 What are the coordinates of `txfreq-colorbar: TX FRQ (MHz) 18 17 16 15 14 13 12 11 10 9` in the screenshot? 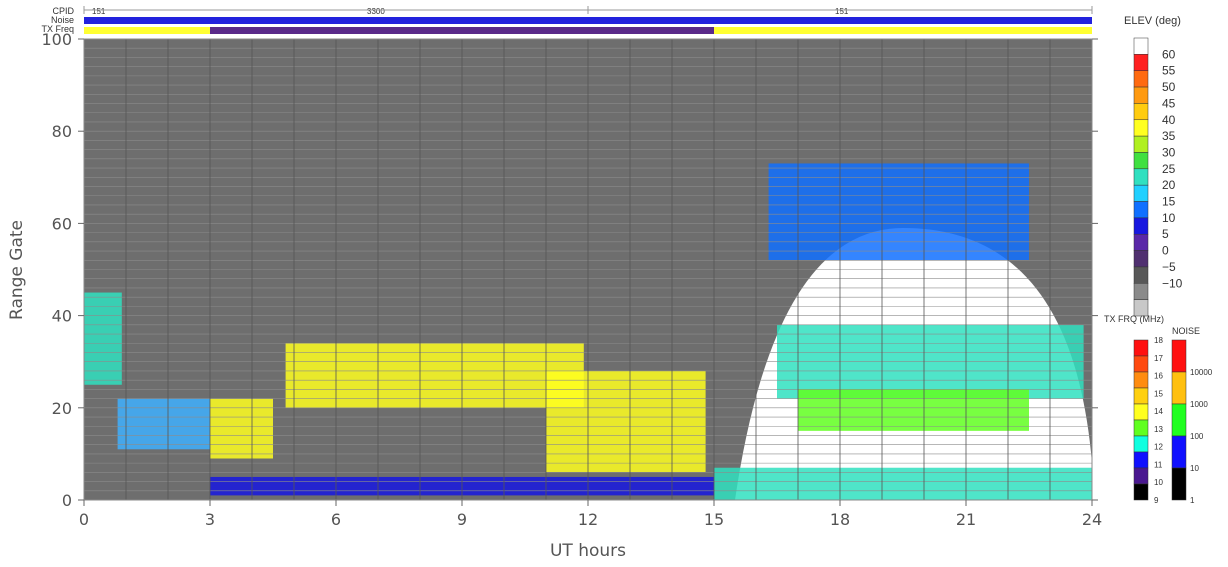 It's located at (1134, 409).